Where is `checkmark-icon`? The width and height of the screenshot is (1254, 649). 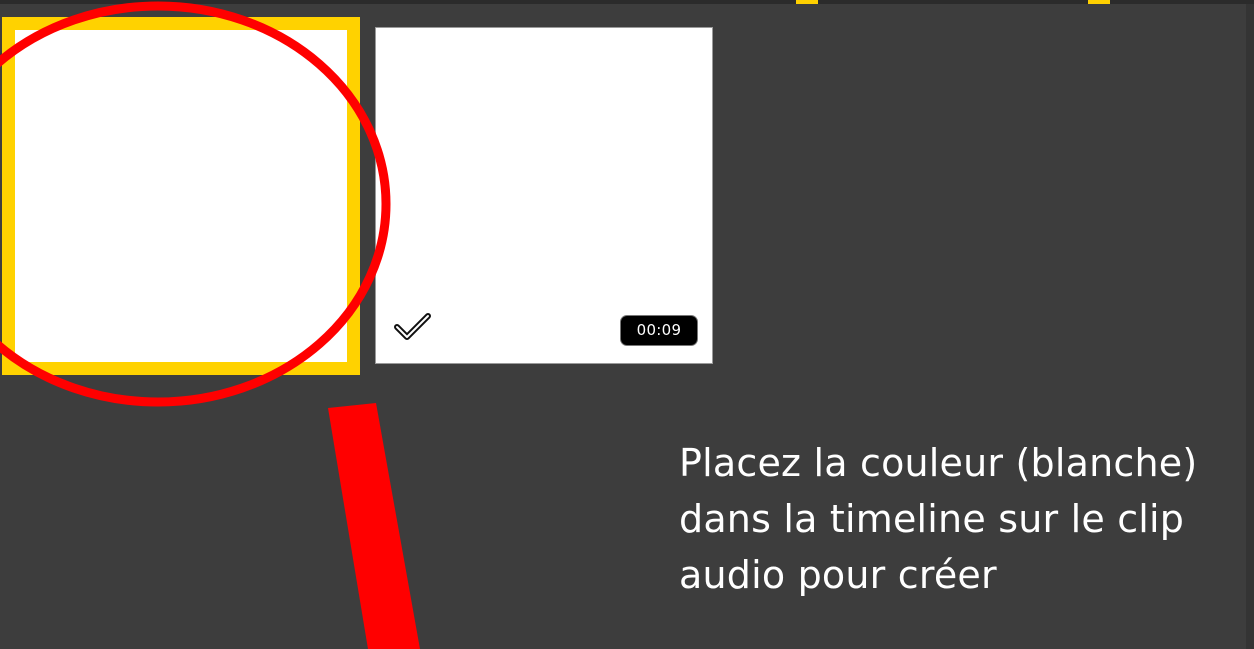 checkmark-icon is located at coordinates (412, 326).